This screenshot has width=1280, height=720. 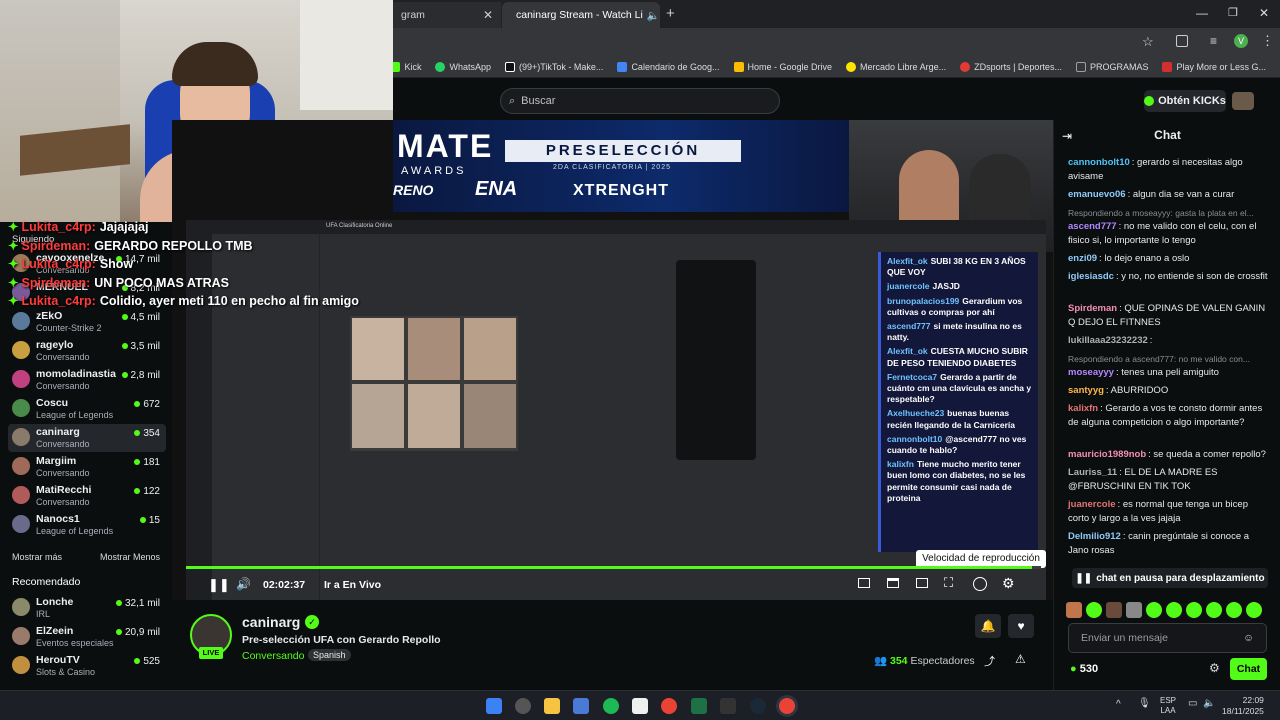 What do you see at coordinates (1209, 703) in the screenshot?
I see `volume-tray-icon: 🔈` at bounding box center [1209, 703].